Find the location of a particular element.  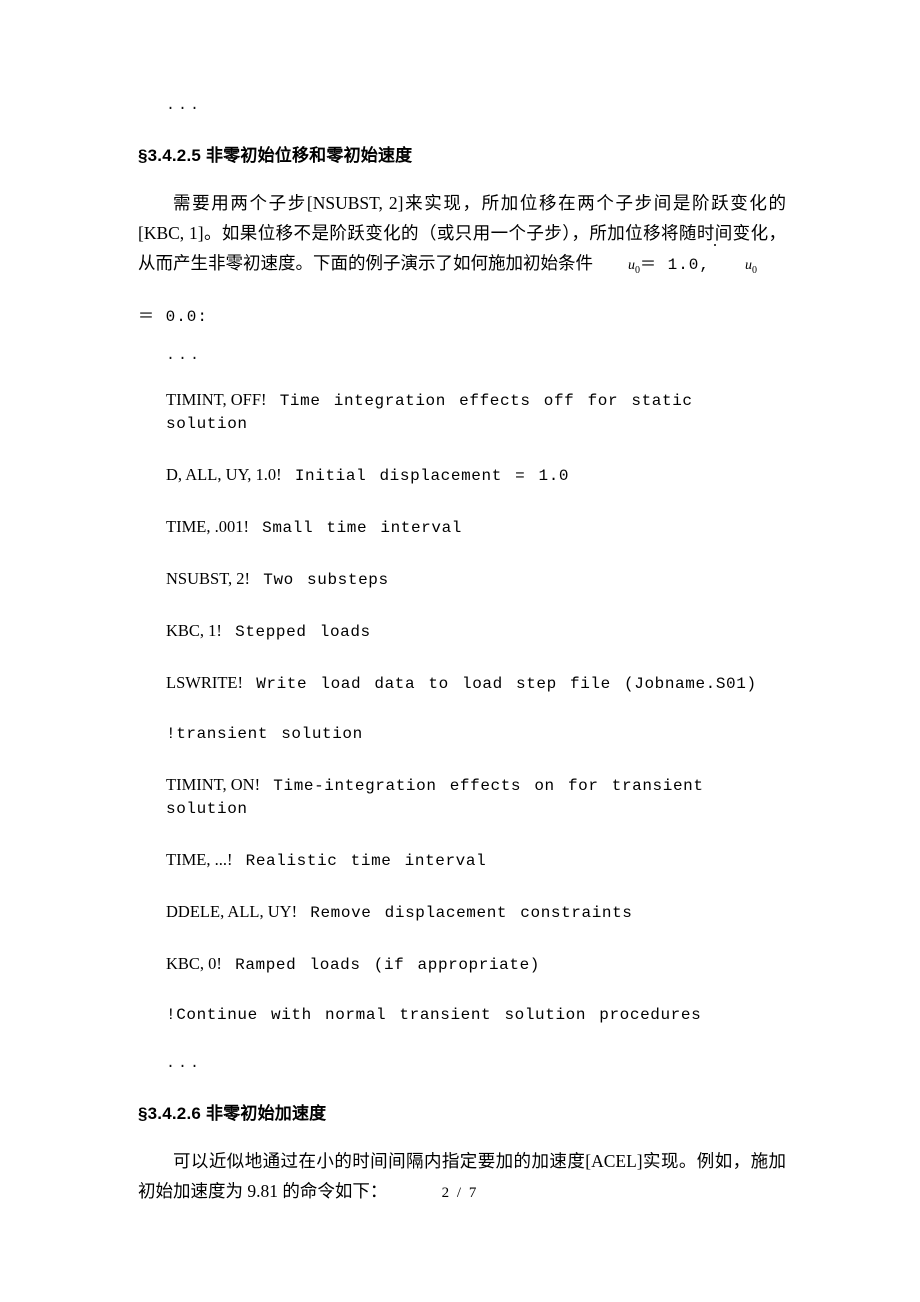

code-command: D, ALL, UY, 1.0! is located at coordinates (224, 474).